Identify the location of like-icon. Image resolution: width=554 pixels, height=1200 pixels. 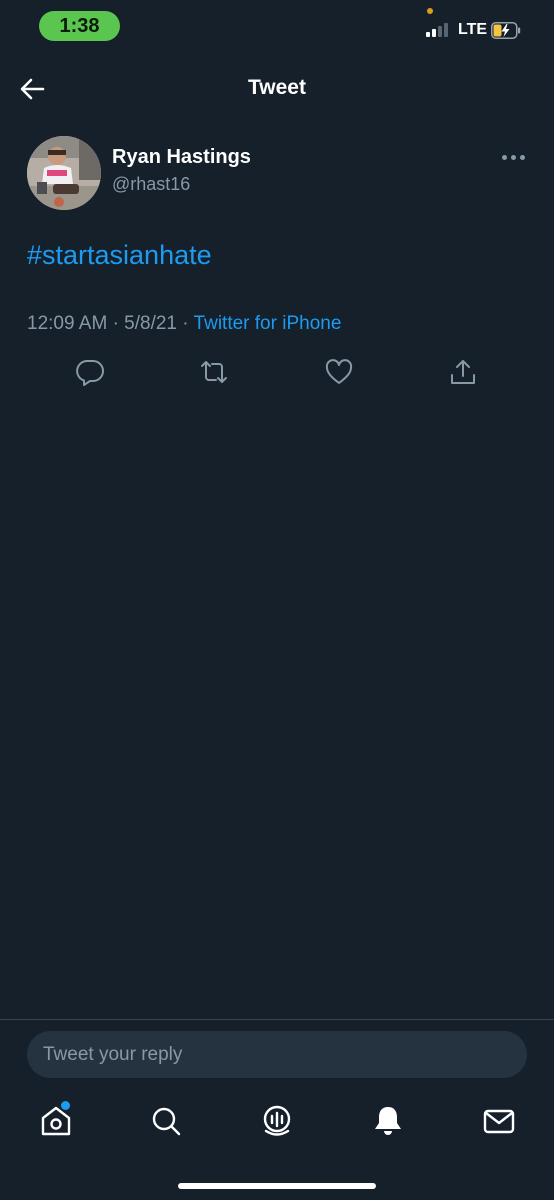
(339, 372).